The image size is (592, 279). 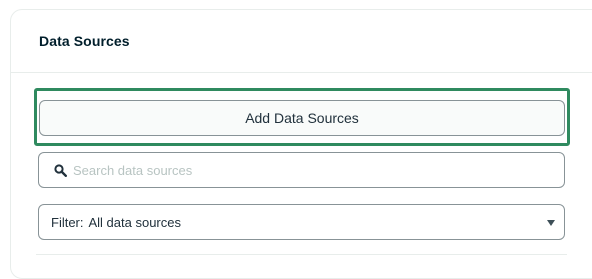 I want to click on search-box, so click(x=301, y=170).